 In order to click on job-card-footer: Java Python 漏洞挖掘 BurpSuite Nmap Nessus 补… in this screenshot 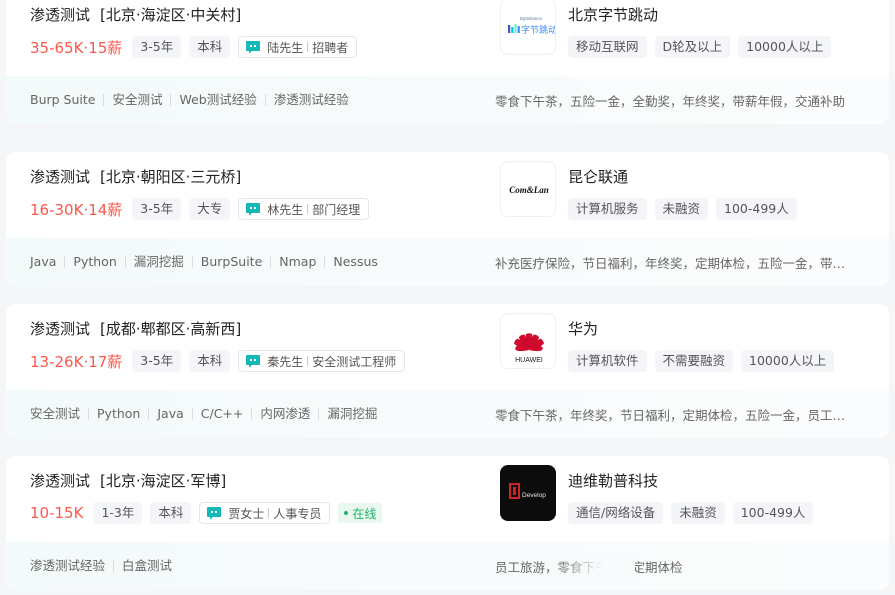, I will do `click(447, 262)`.